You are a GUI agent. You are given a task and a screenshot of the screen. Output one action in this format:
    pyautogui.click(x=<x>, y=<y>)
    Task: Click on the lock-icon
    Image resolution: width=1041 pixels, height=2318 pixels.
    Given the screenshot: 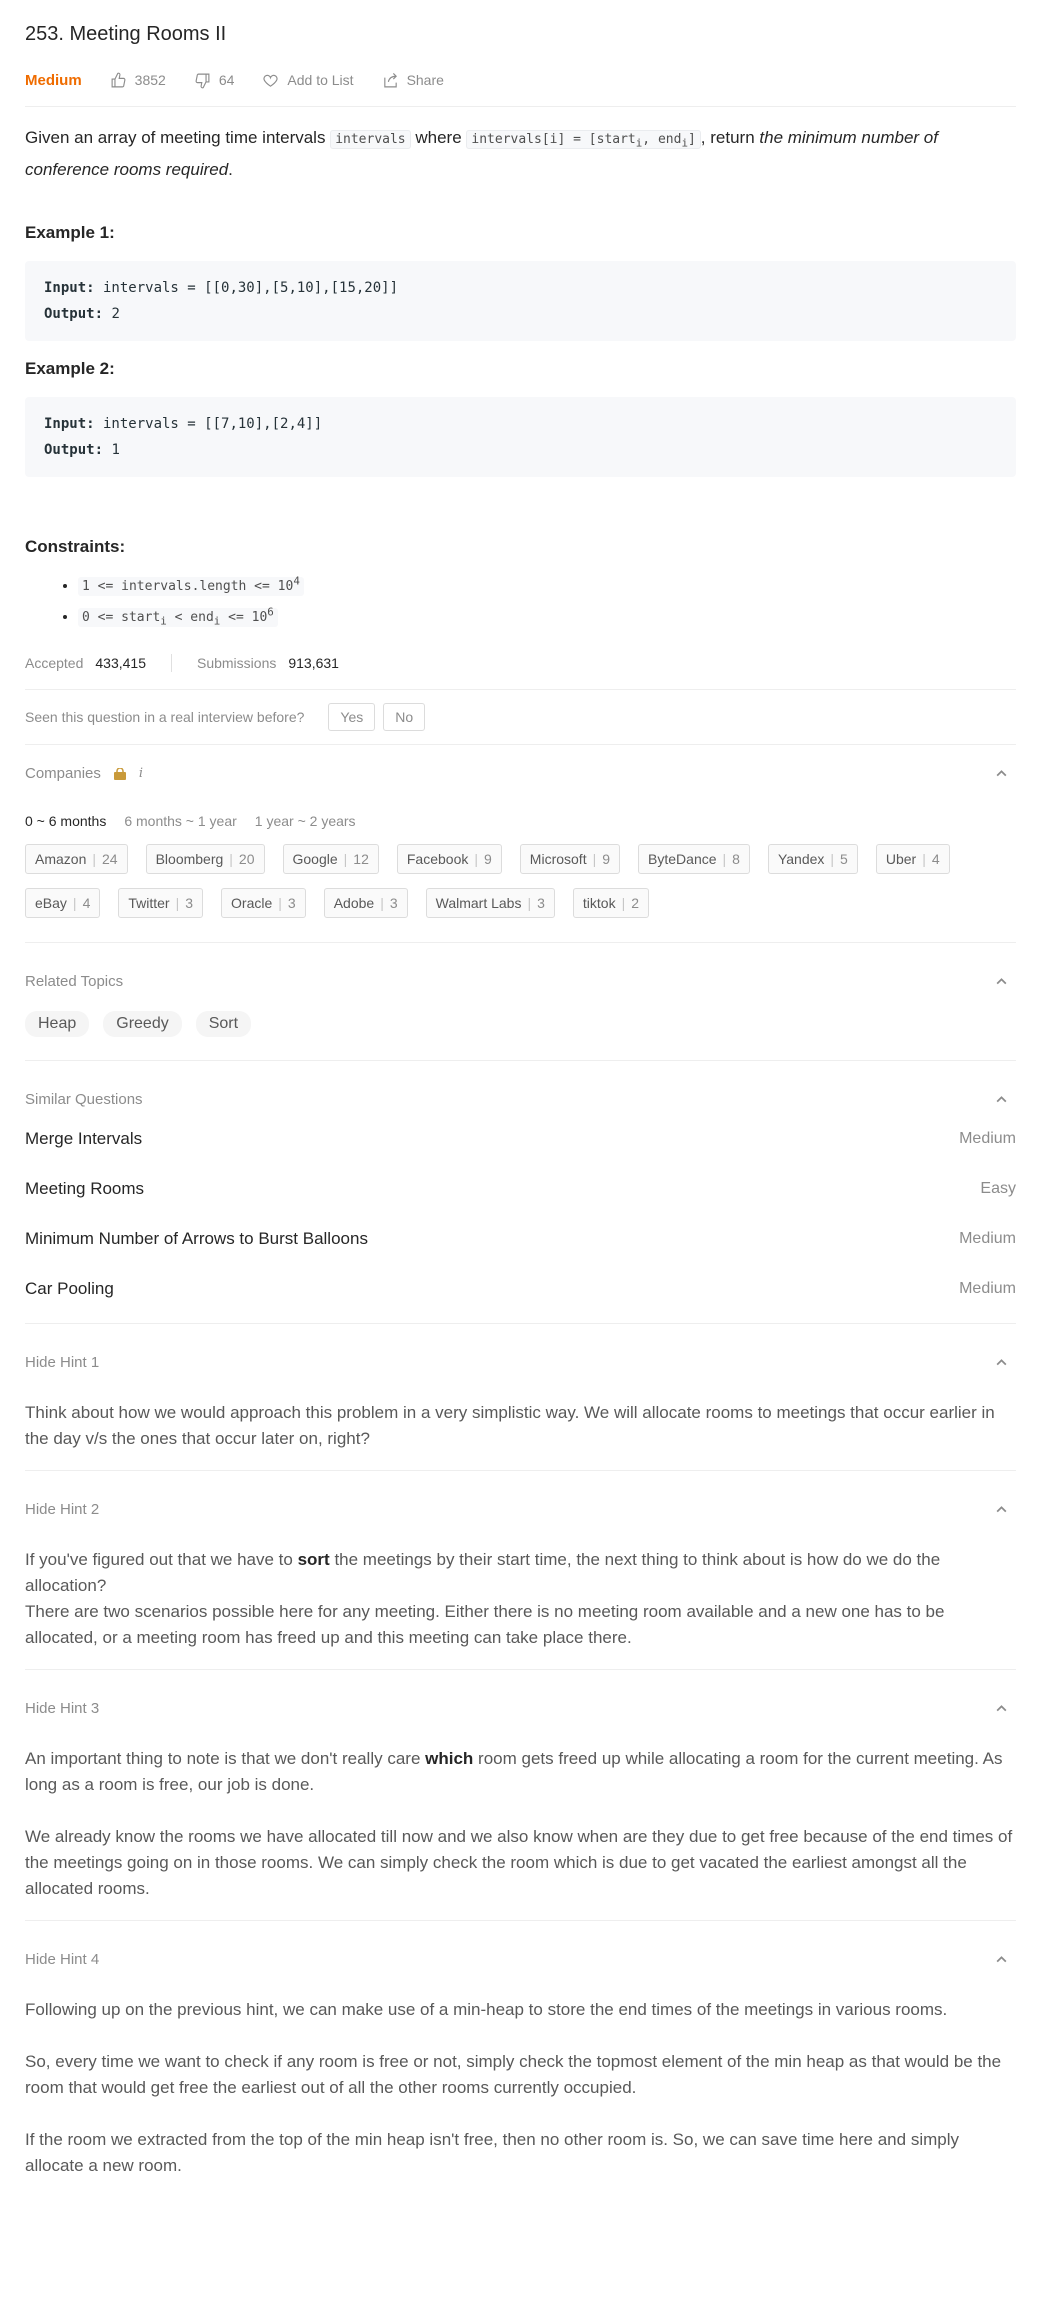 What is the action you would take?
    pyautogui.click(x=119, y=773)
    